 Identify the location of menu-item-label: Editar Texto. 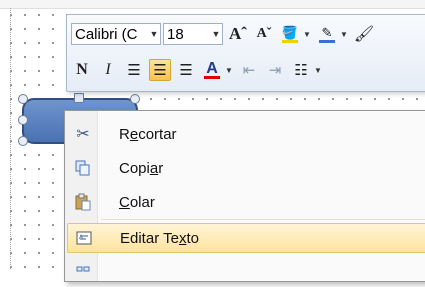
(159, 238).